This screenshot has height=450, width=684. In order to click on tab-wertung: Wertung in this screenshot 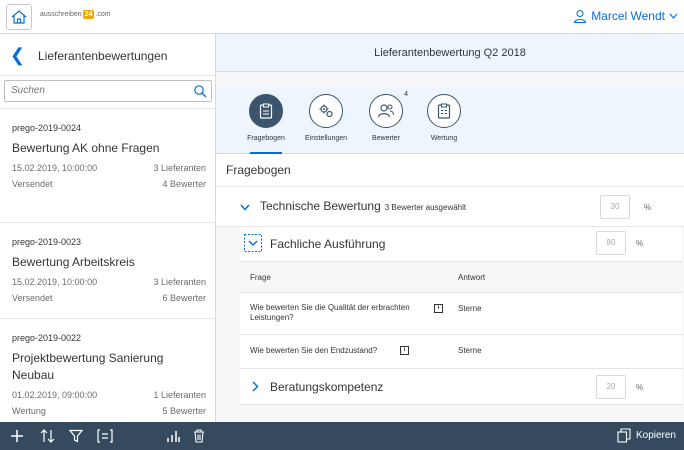, I will do `click(444, 118)`.